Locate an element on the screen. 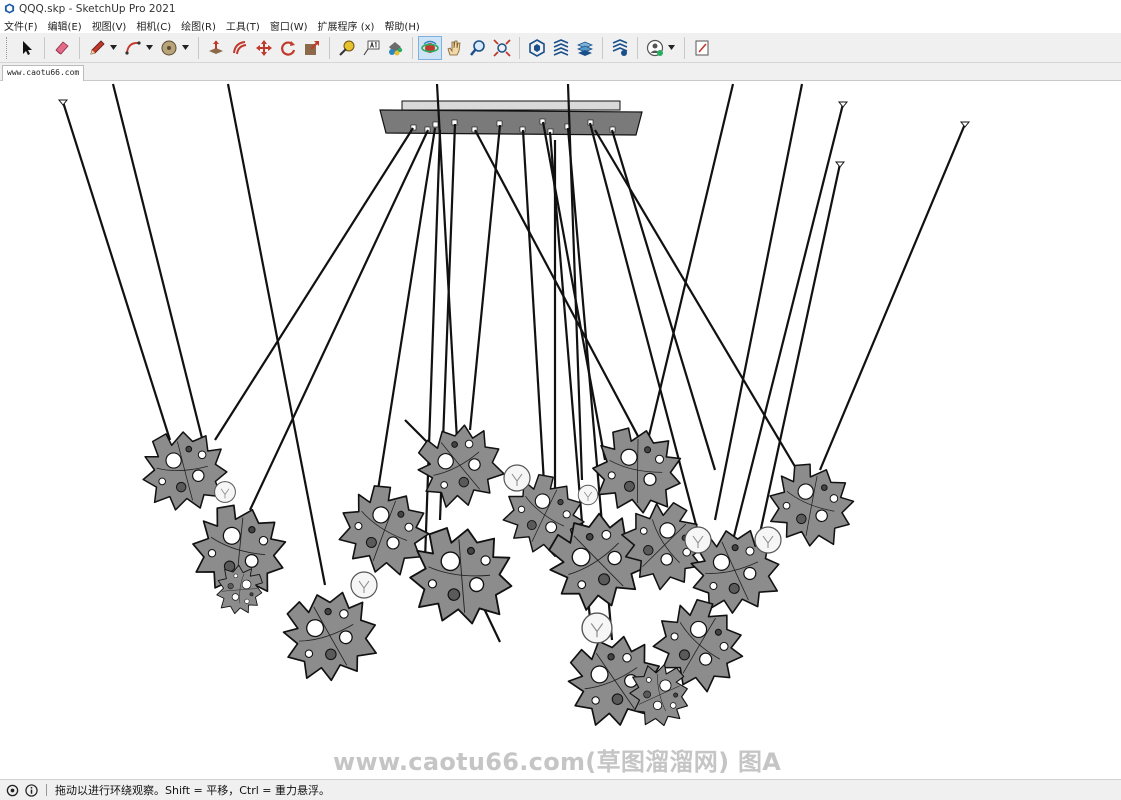 The image size is (1121, 800). menu-draw: 绘图(R) is located at coordinates (198, 25).